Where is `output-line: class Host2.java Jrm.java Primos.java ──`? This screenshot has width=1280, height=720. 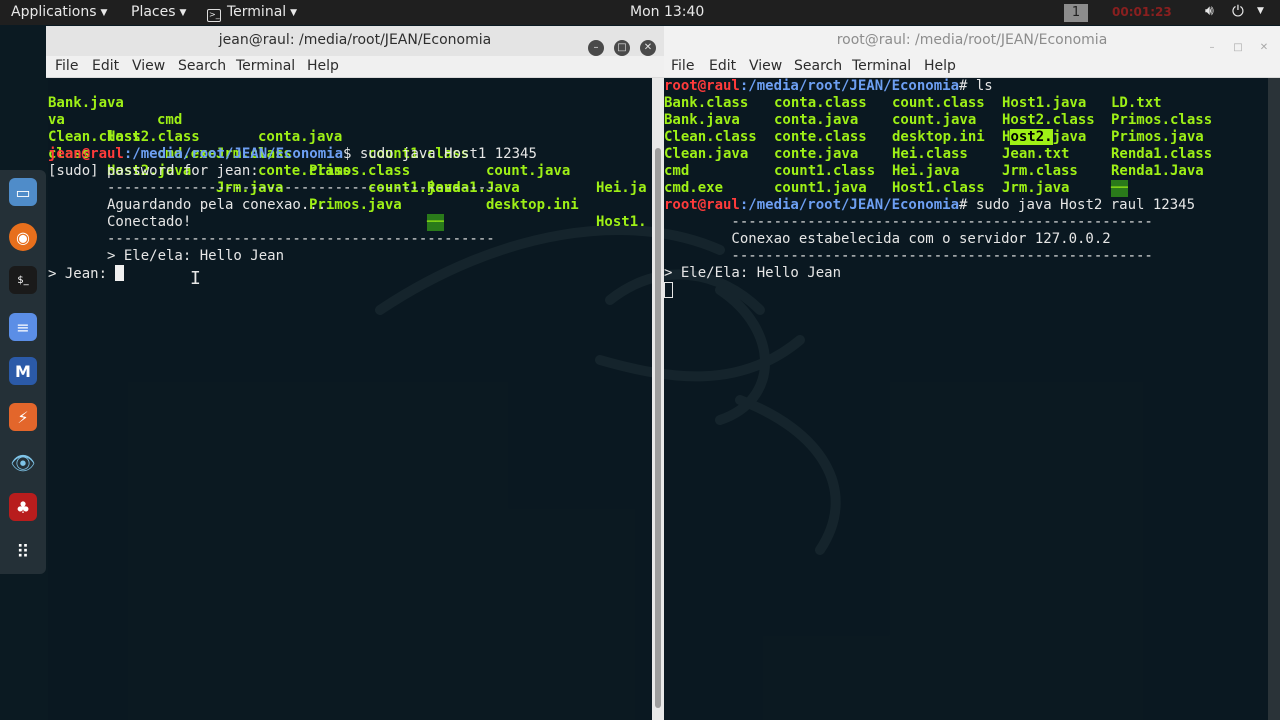
output-line: class Host2.java Jrm.java Primos.java ── is located at coordinates (246, 188).